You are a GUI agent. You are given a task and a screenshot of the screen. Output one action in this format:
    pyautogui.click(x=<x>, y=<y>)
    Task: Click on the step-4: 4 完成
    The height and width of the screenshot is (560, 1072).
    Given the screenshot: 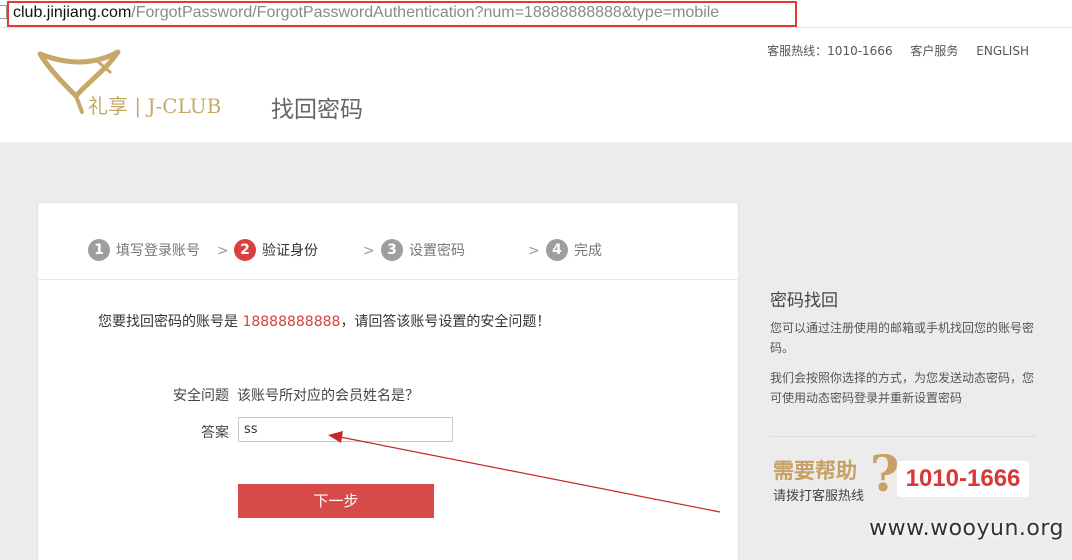 What is the action you would take?
    pyautogui.click(x=574, y=251)
    